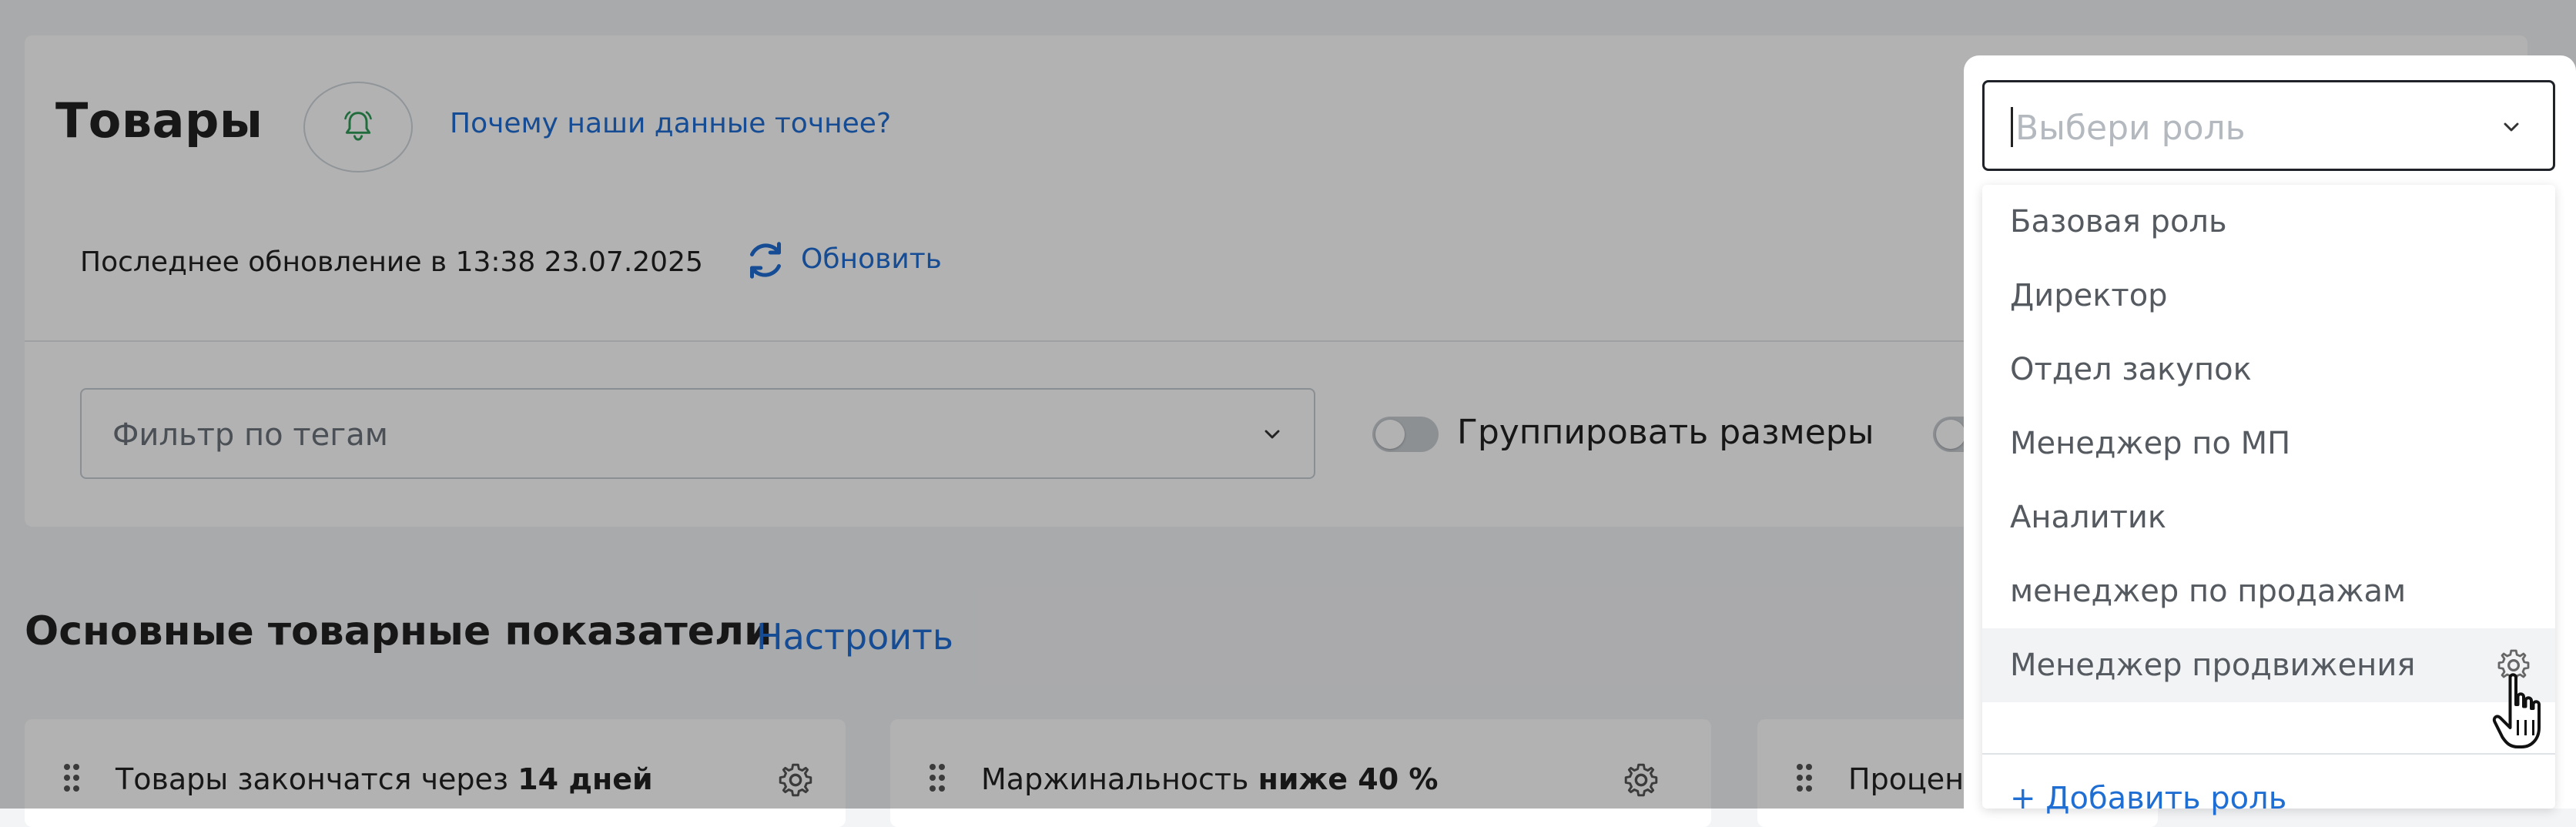 The image size is (2576, 827). Describe the element at coordinates (2148, 798) in the screenshot. I see `add-role-button: + Добавить роль` at that location.